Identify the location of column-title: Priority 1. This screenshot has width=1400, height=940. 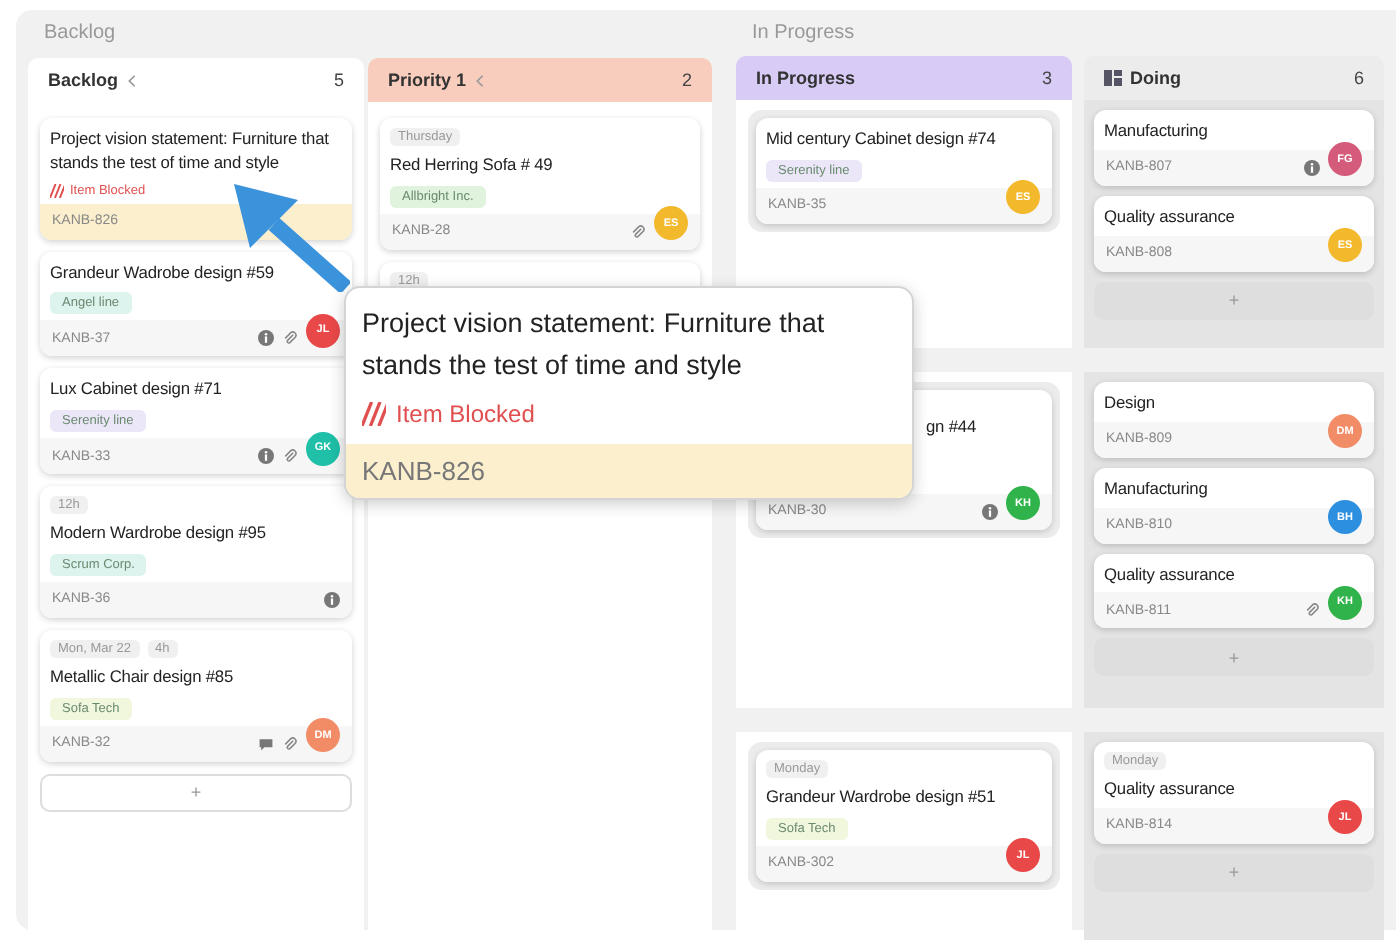
(427, 80).